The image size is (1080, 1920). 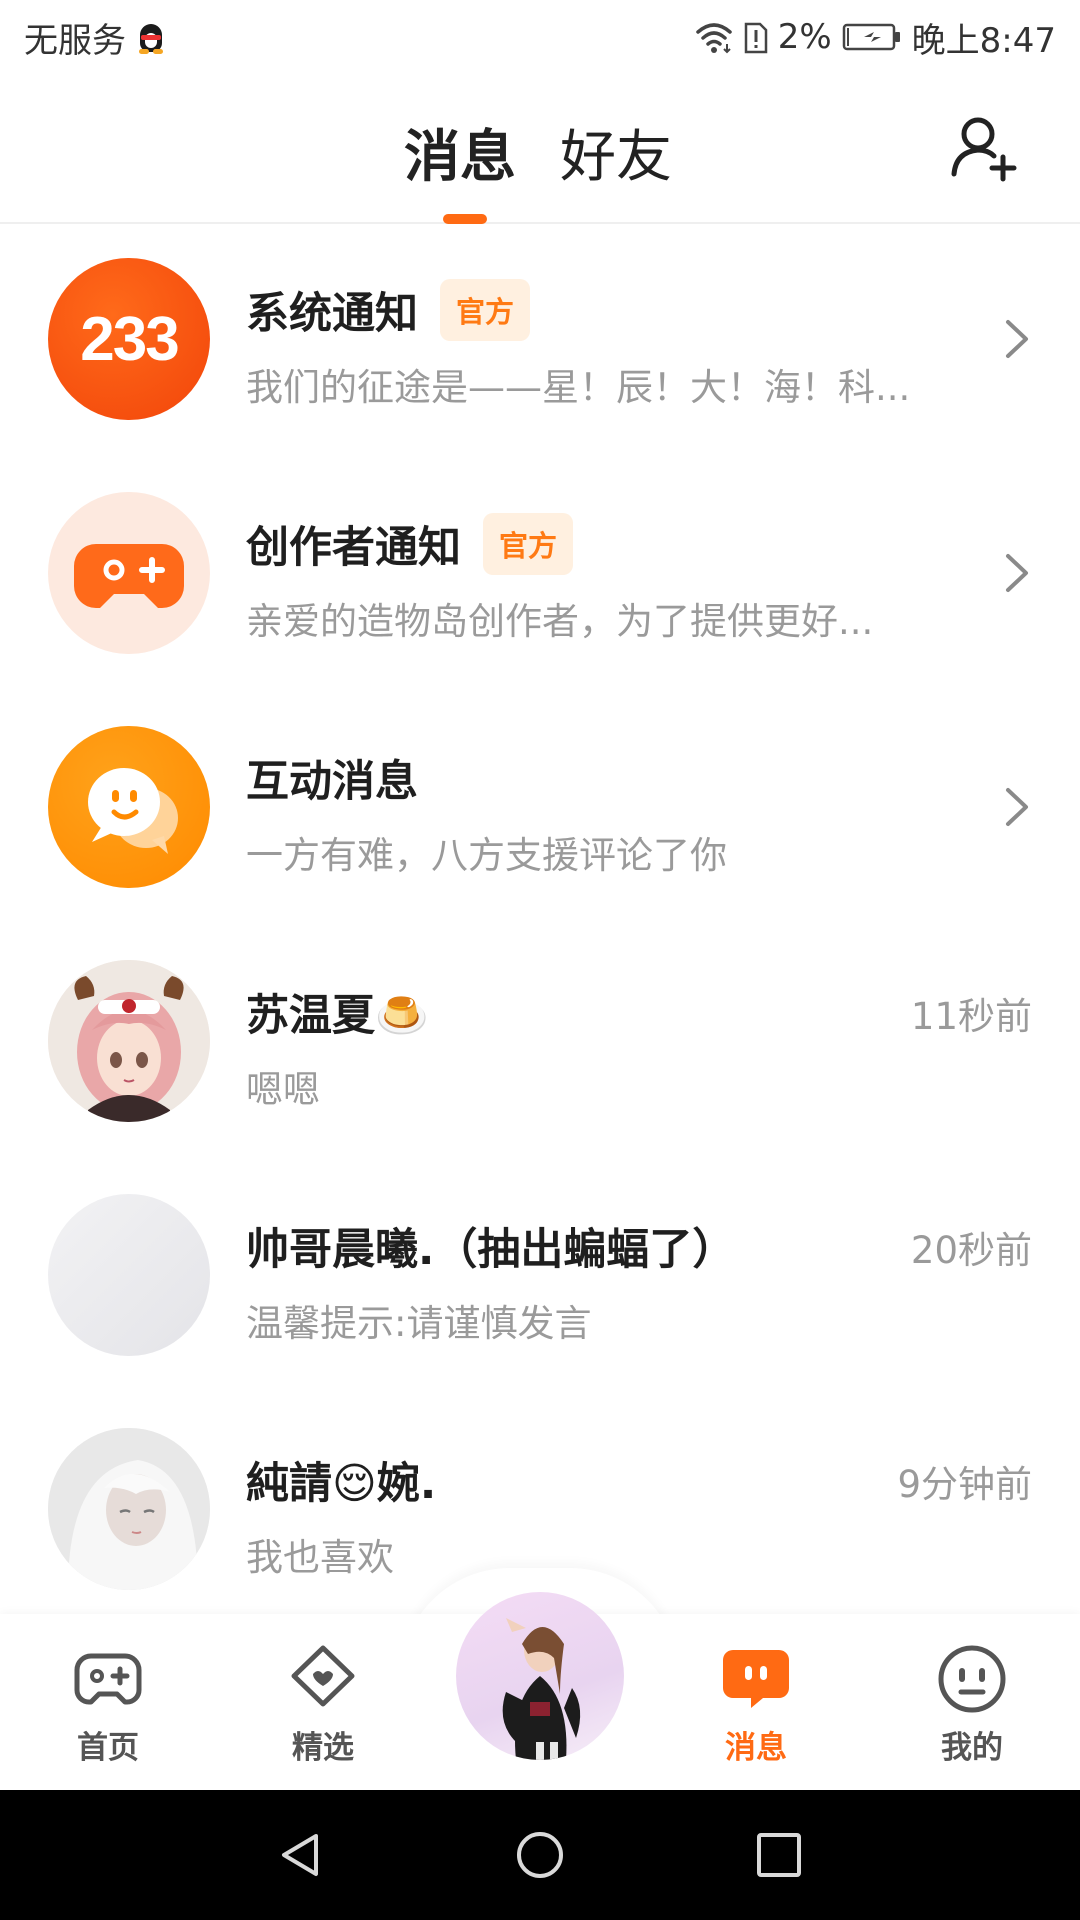 What do you see at coordinates (320, 1557) in the screenshot?
I see `conversation-preview: 我也喜欢` at bounding box center [320, 1557].